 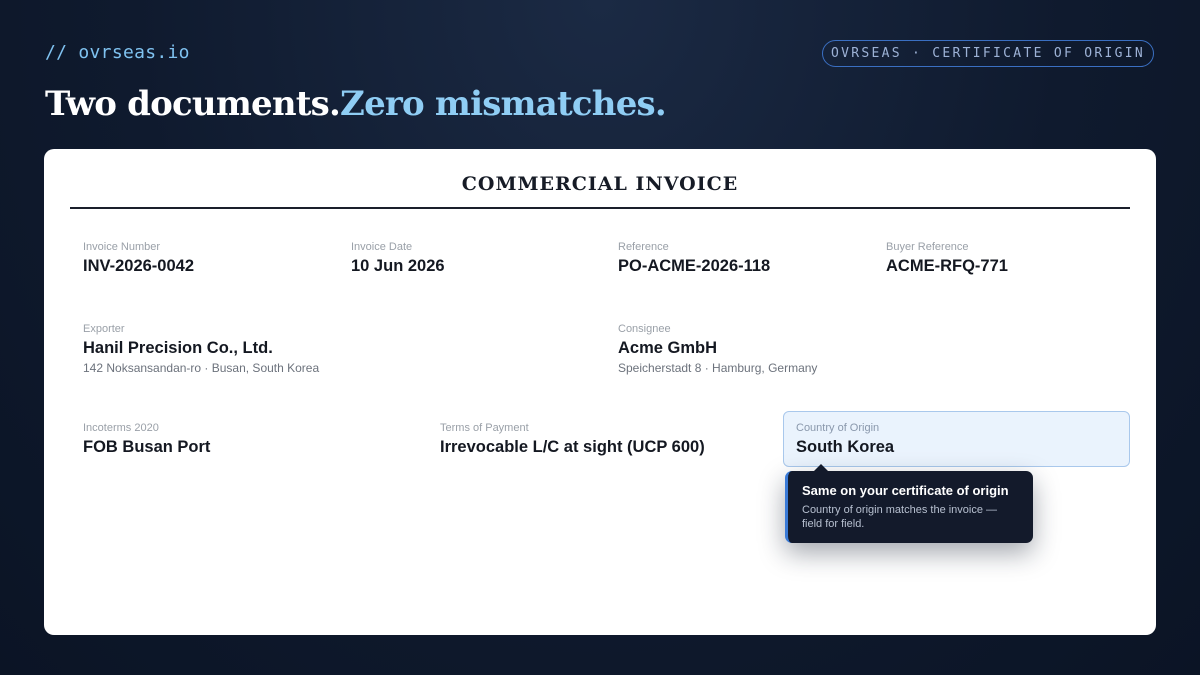 What do you see at coordinates (138, 266) in the screenshot?
I see `invoice-number-value: INV-2026-0042` at bounding box center [138, 266].